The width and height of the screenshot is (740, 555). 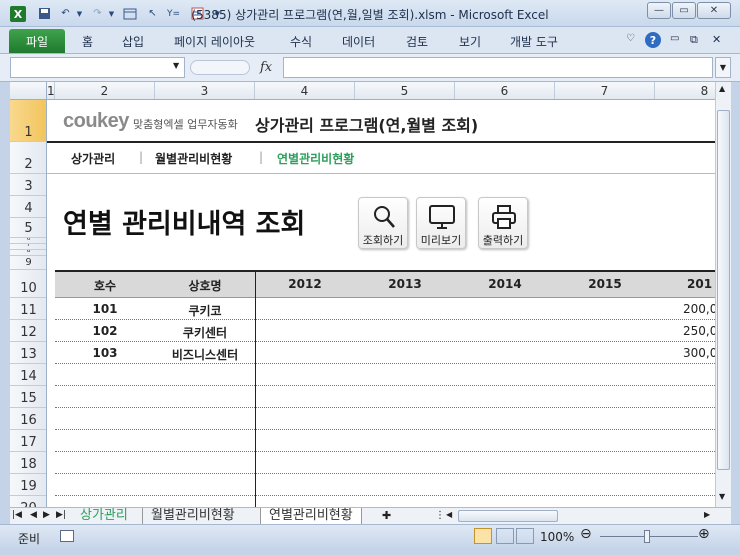 I want to click on prev-sheet-icon: ◀, so click(x=33, y=515).